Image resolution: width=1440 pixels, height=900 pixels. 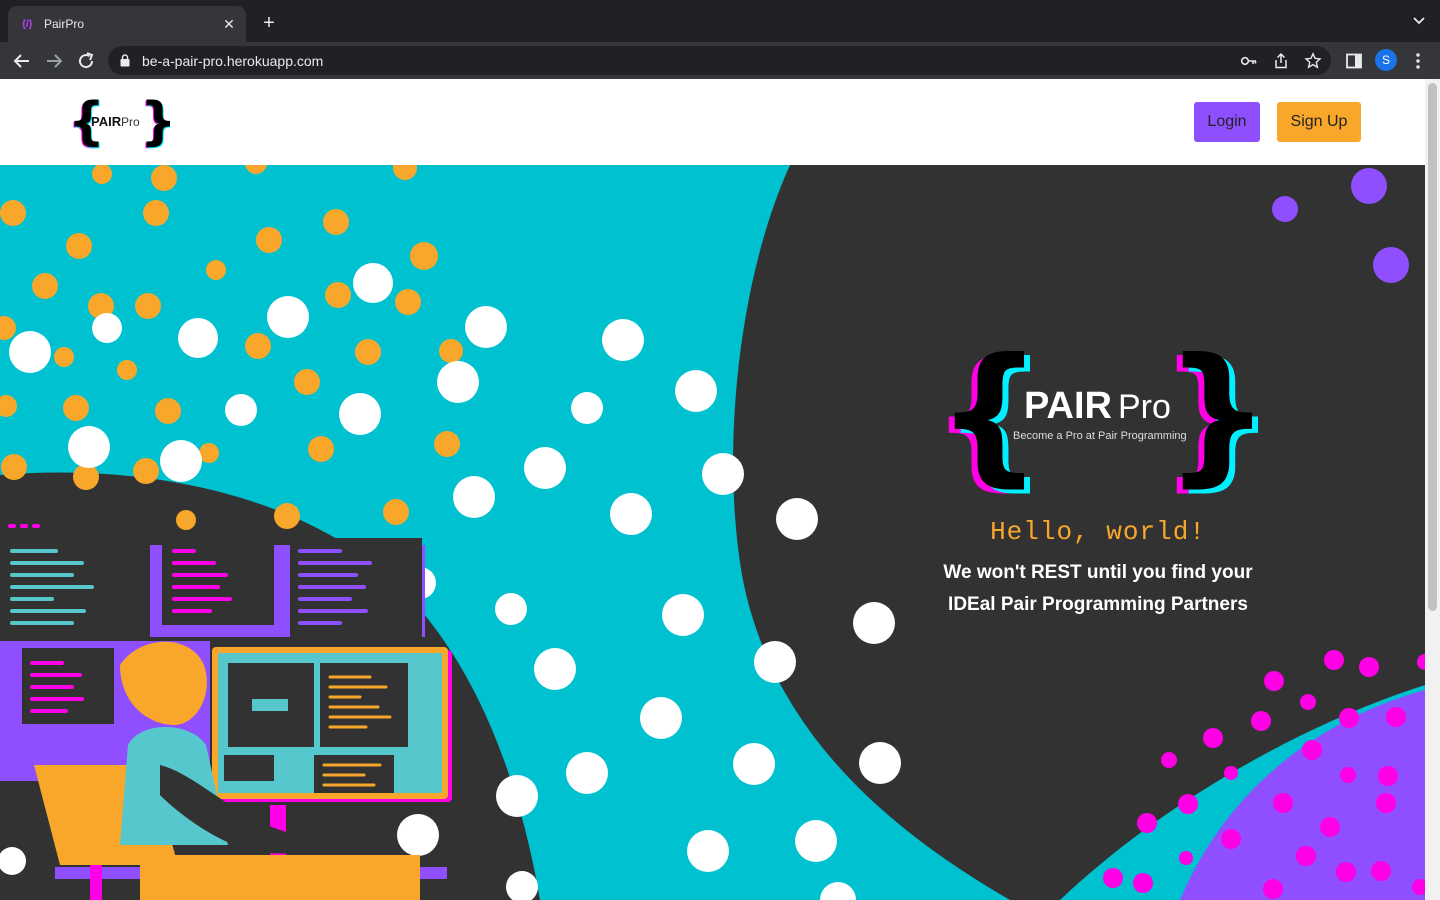 What do you see at coordinates (1100, 436) in the screenshot?
I see `hero-logo-tagline: Become a Pro at Pair Programming` at bounding box center [1100, 436].